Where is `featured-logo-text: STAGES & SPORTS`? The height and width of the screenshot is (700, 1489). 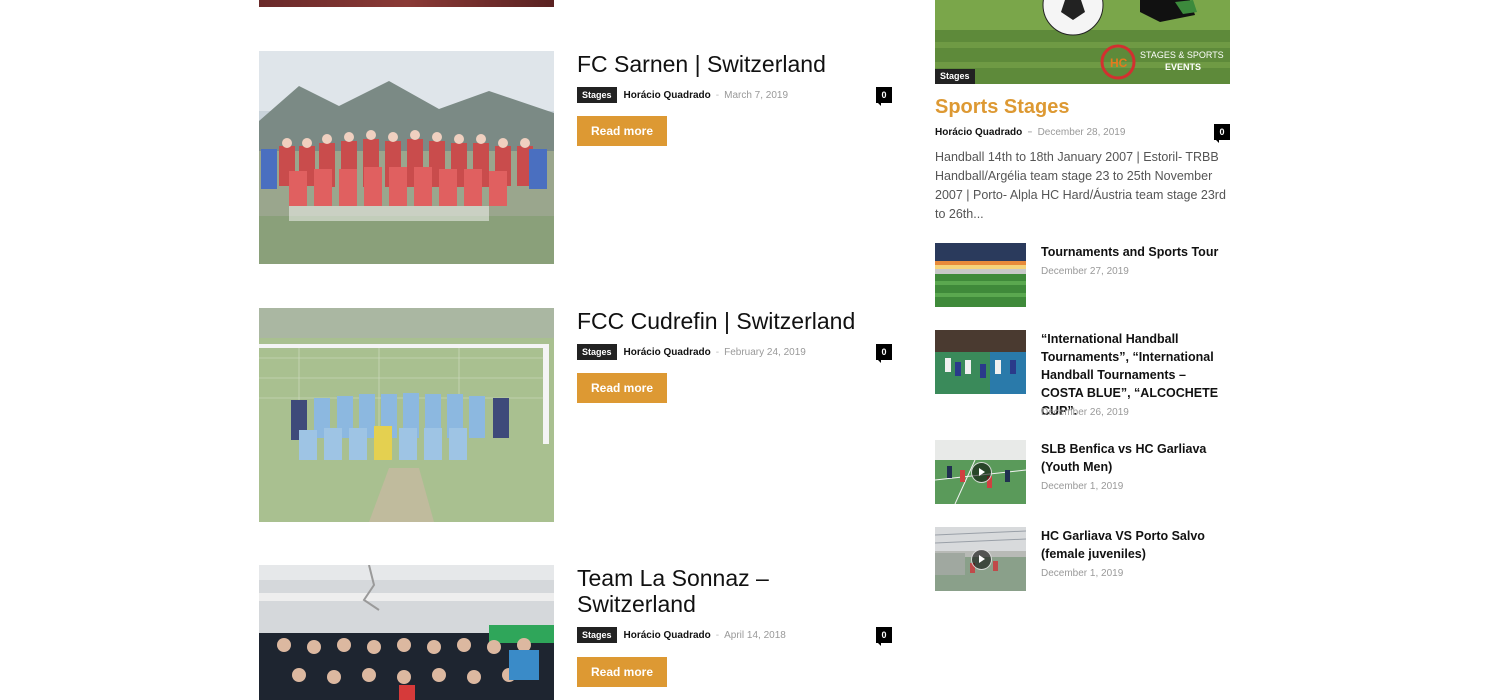 featured-logo-text: STAGES & SPORTS is located at coordinates (1182, 55).